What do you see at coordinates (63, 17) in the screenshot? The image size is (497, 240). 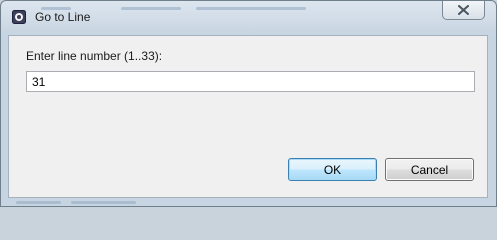 I see `window-title: Go to Line` at bounding box center [63, 17].